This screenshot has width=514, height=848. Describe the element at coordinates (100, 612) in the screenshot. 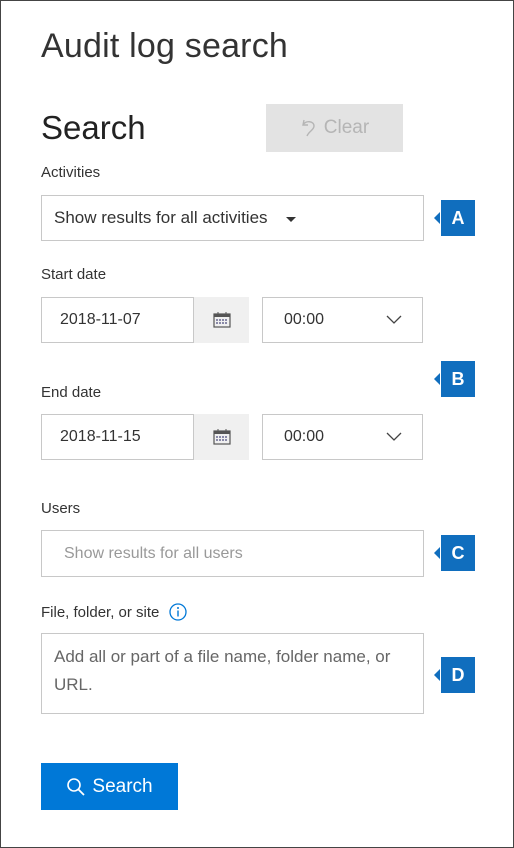

I see `file-folder-site-label: File, folder, or site` at that location.